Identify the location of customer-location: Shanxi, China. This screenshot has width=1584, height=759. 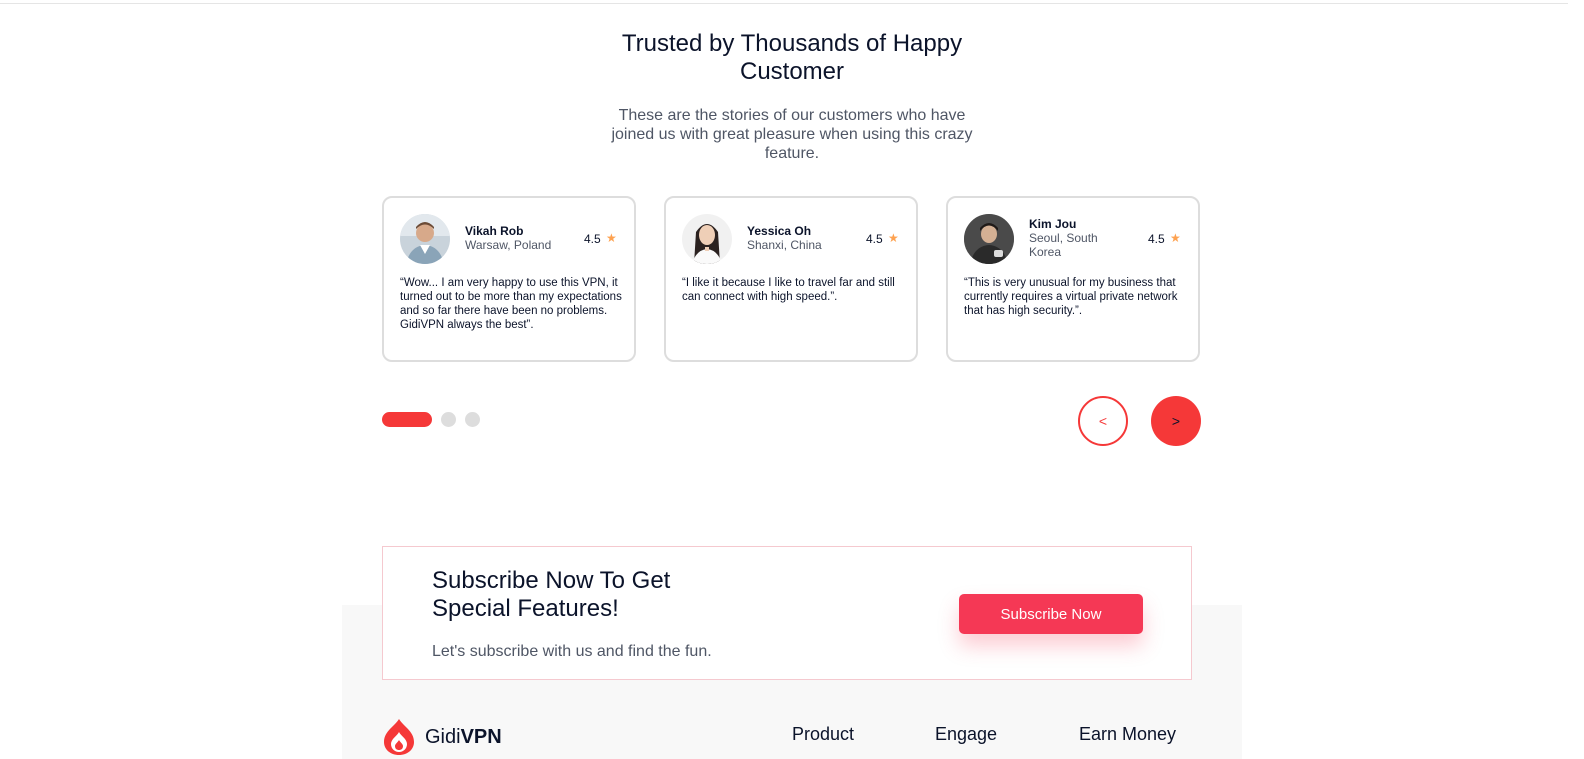
(784, 245).